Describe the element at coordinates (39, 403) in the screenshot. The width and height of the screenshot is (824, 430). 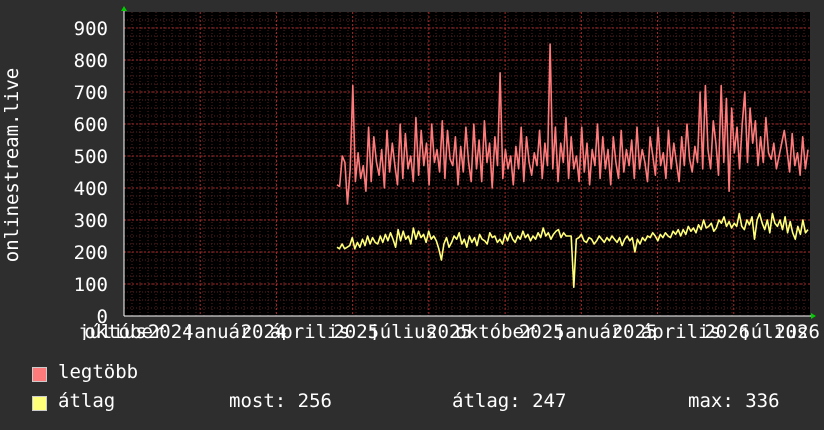
I see `legend-swatch-atlag` at that location.